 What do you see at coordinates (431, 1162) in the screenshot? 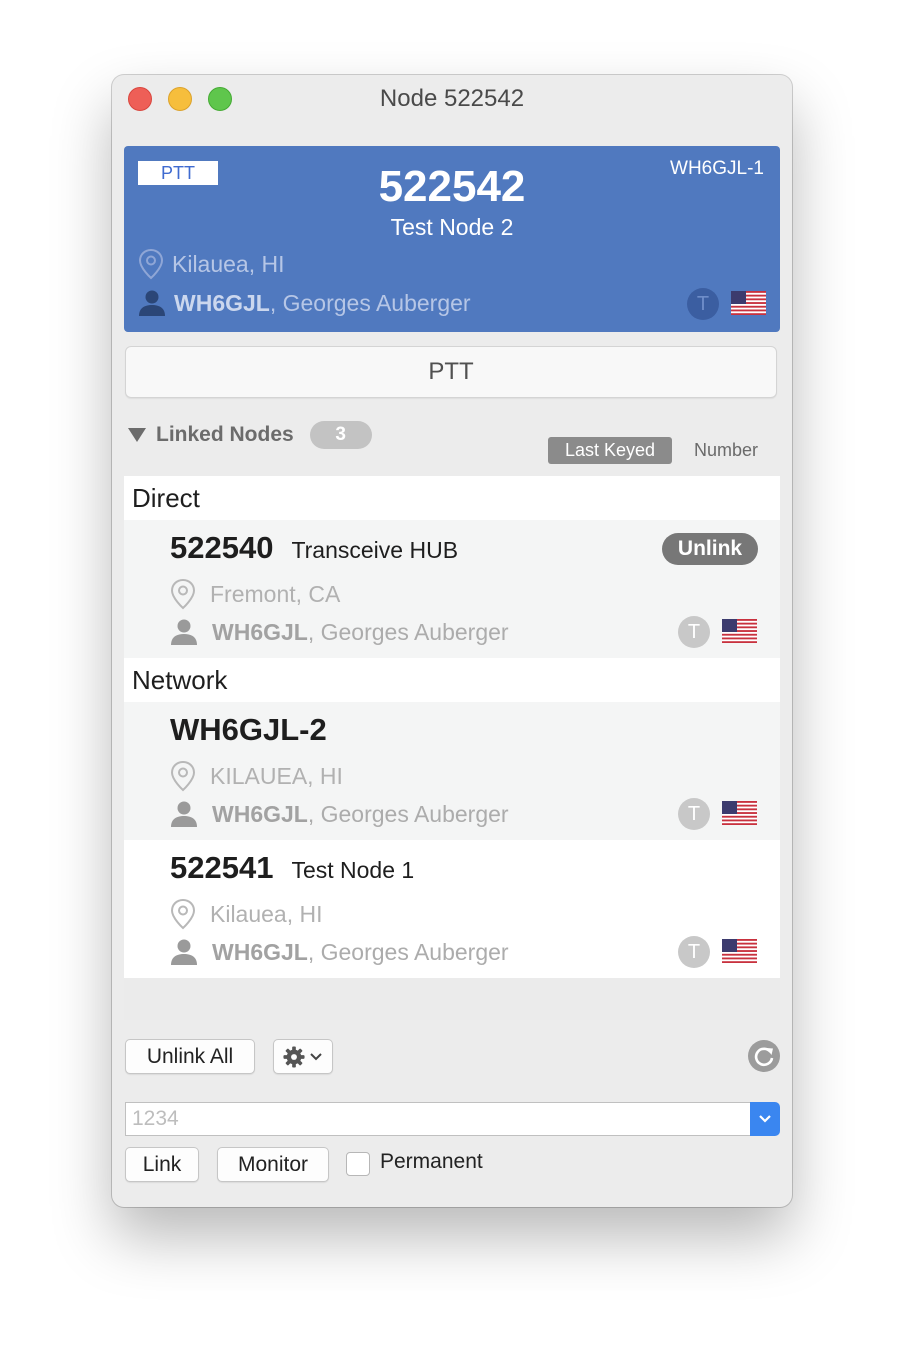
I see `permanent-label: Permanent` at bounding box center [431, 1162].